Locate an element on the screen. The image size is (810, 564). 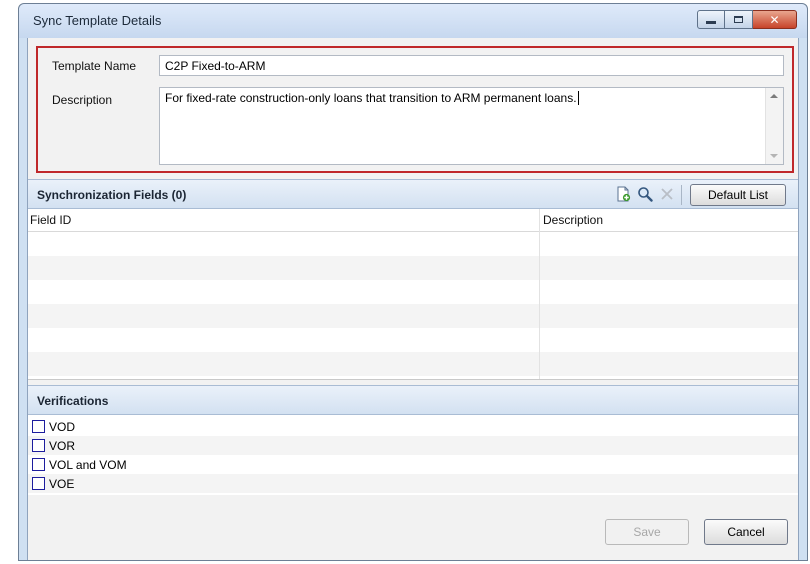
minimize-icon is located at coordinates (711, 22).